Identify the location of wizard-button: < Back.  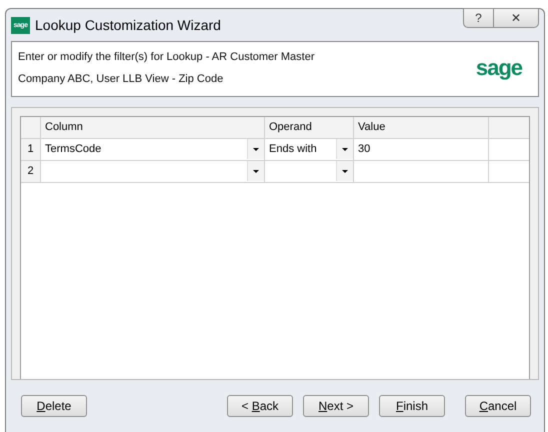
(260, 406).